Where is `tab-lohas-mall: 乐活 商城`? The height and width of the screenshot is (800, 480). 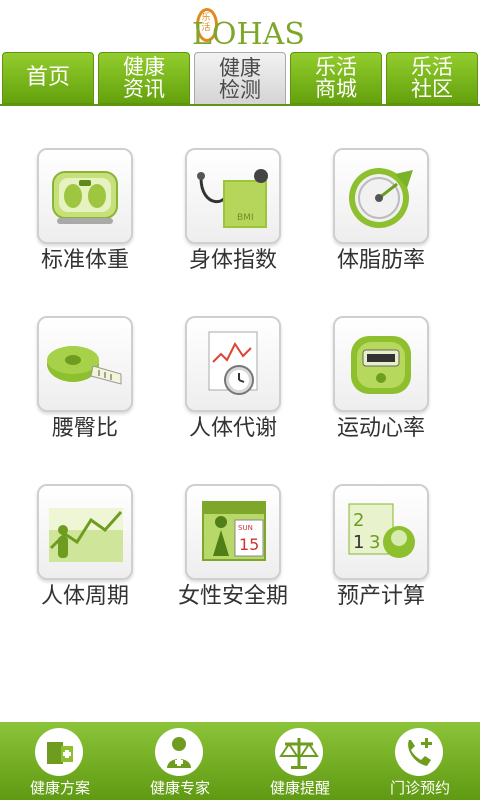
tab-lohas-mall: 乐活 商城 is located at coordinates (336, 78).